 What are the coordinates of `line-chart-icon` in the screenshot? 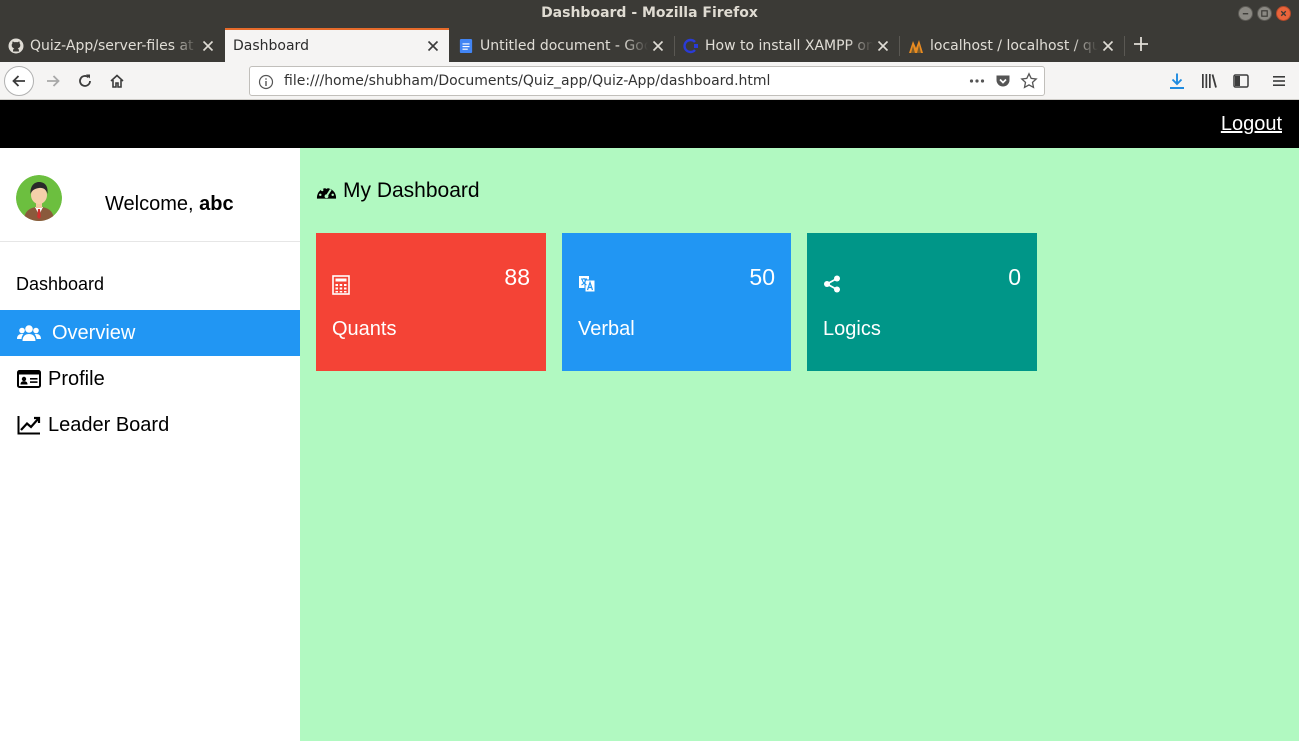 It's located at (29, 425).